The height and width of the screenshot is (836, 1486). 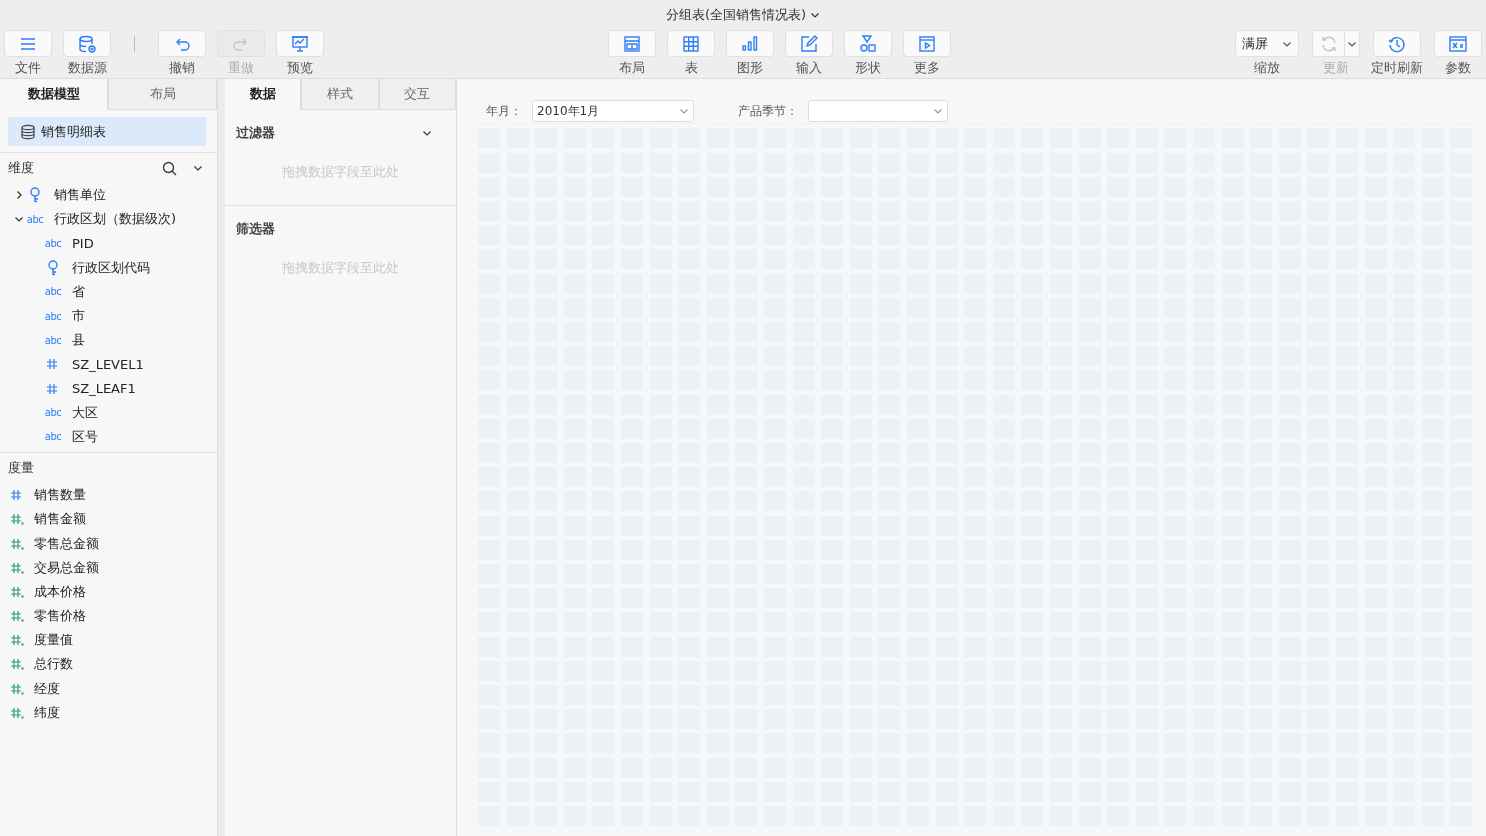 I want to click on toolbar-label: 布局, so click(x=632, y=68).